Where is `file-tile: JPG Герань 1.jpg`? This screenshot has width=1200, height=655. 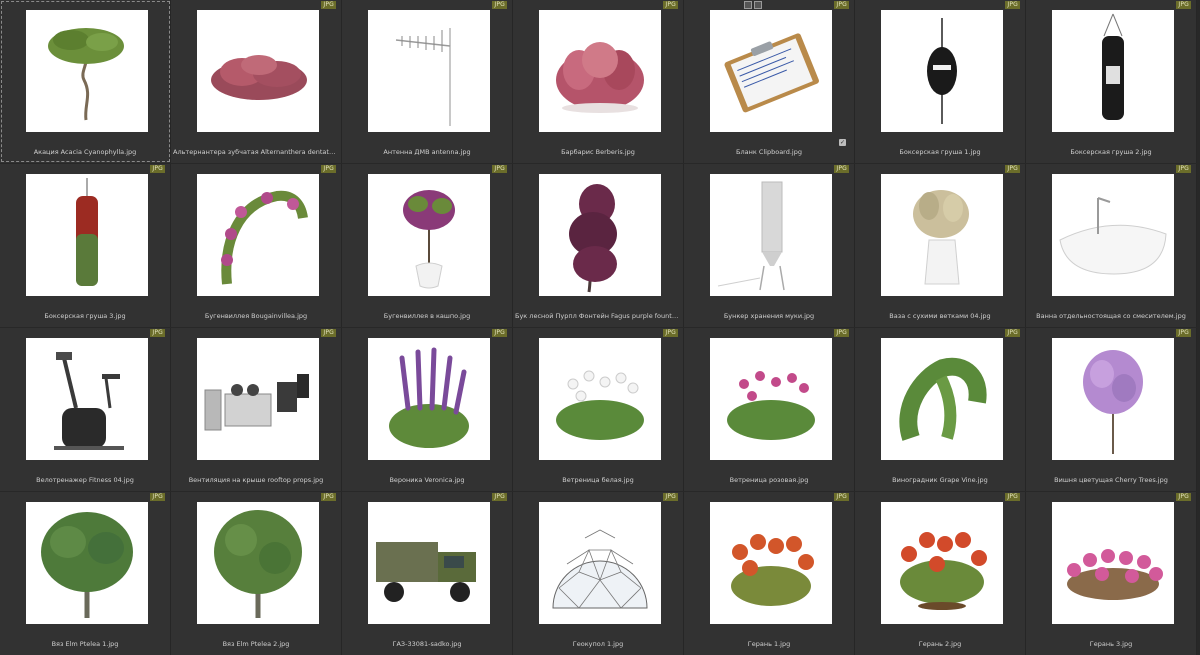 file-tile: JPG Герань 1.jpg is located at coordinates (769, 573).